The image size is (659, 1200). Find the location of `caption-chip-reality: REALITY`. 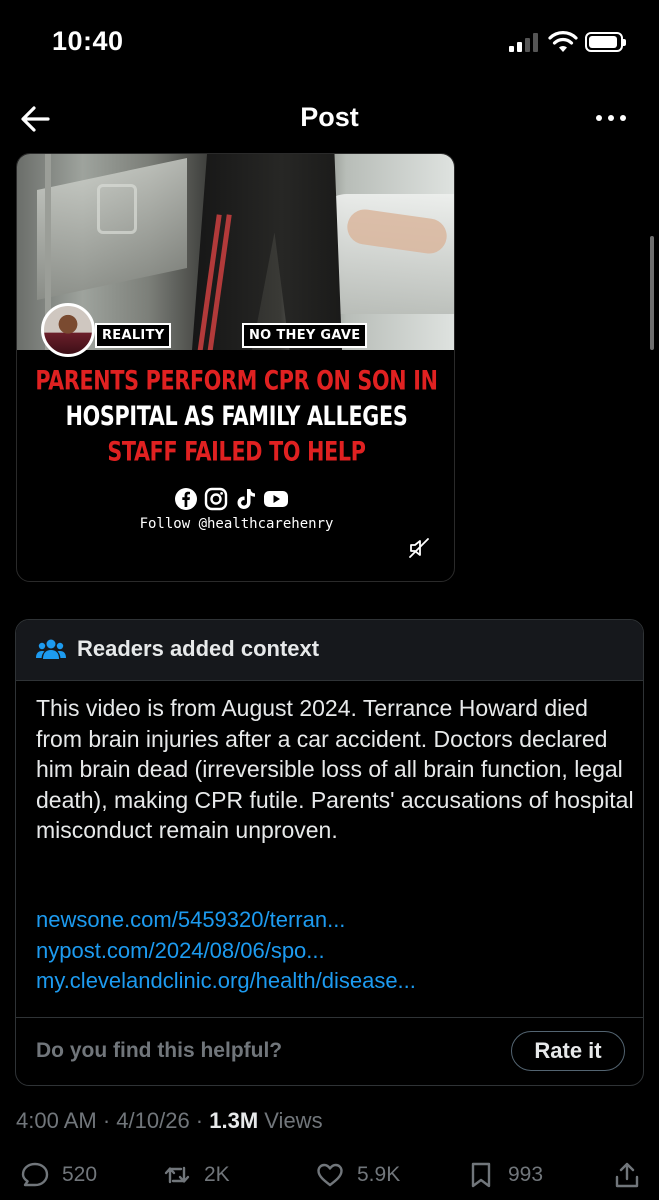

caption-chip-reality: REALITY is located at coordinates (133, 335).